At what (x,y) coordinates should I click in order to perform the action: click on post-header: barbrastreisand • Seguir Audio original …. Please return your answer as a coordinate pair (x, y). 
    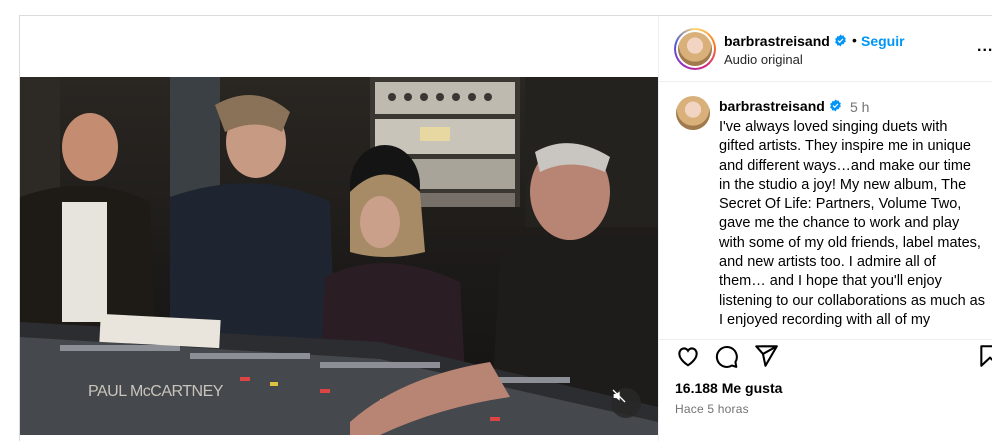
    Looking at the image, I should click on (825, 49).